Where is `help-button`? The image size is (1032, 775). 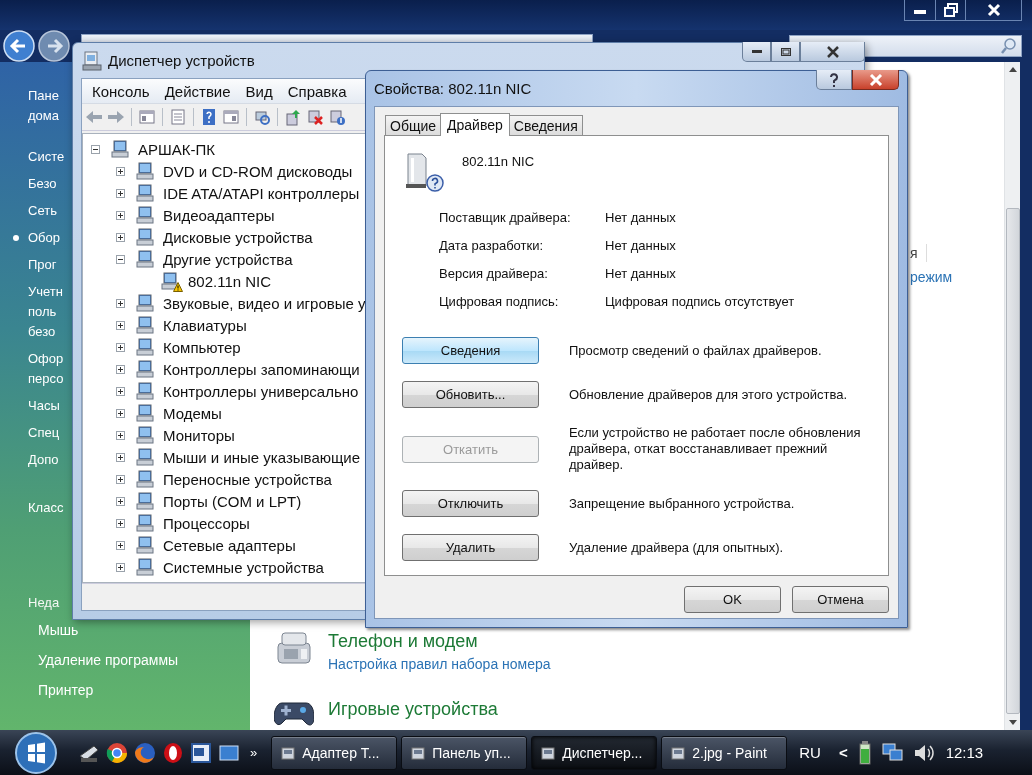 help-button is located at coordinates (834, 80).